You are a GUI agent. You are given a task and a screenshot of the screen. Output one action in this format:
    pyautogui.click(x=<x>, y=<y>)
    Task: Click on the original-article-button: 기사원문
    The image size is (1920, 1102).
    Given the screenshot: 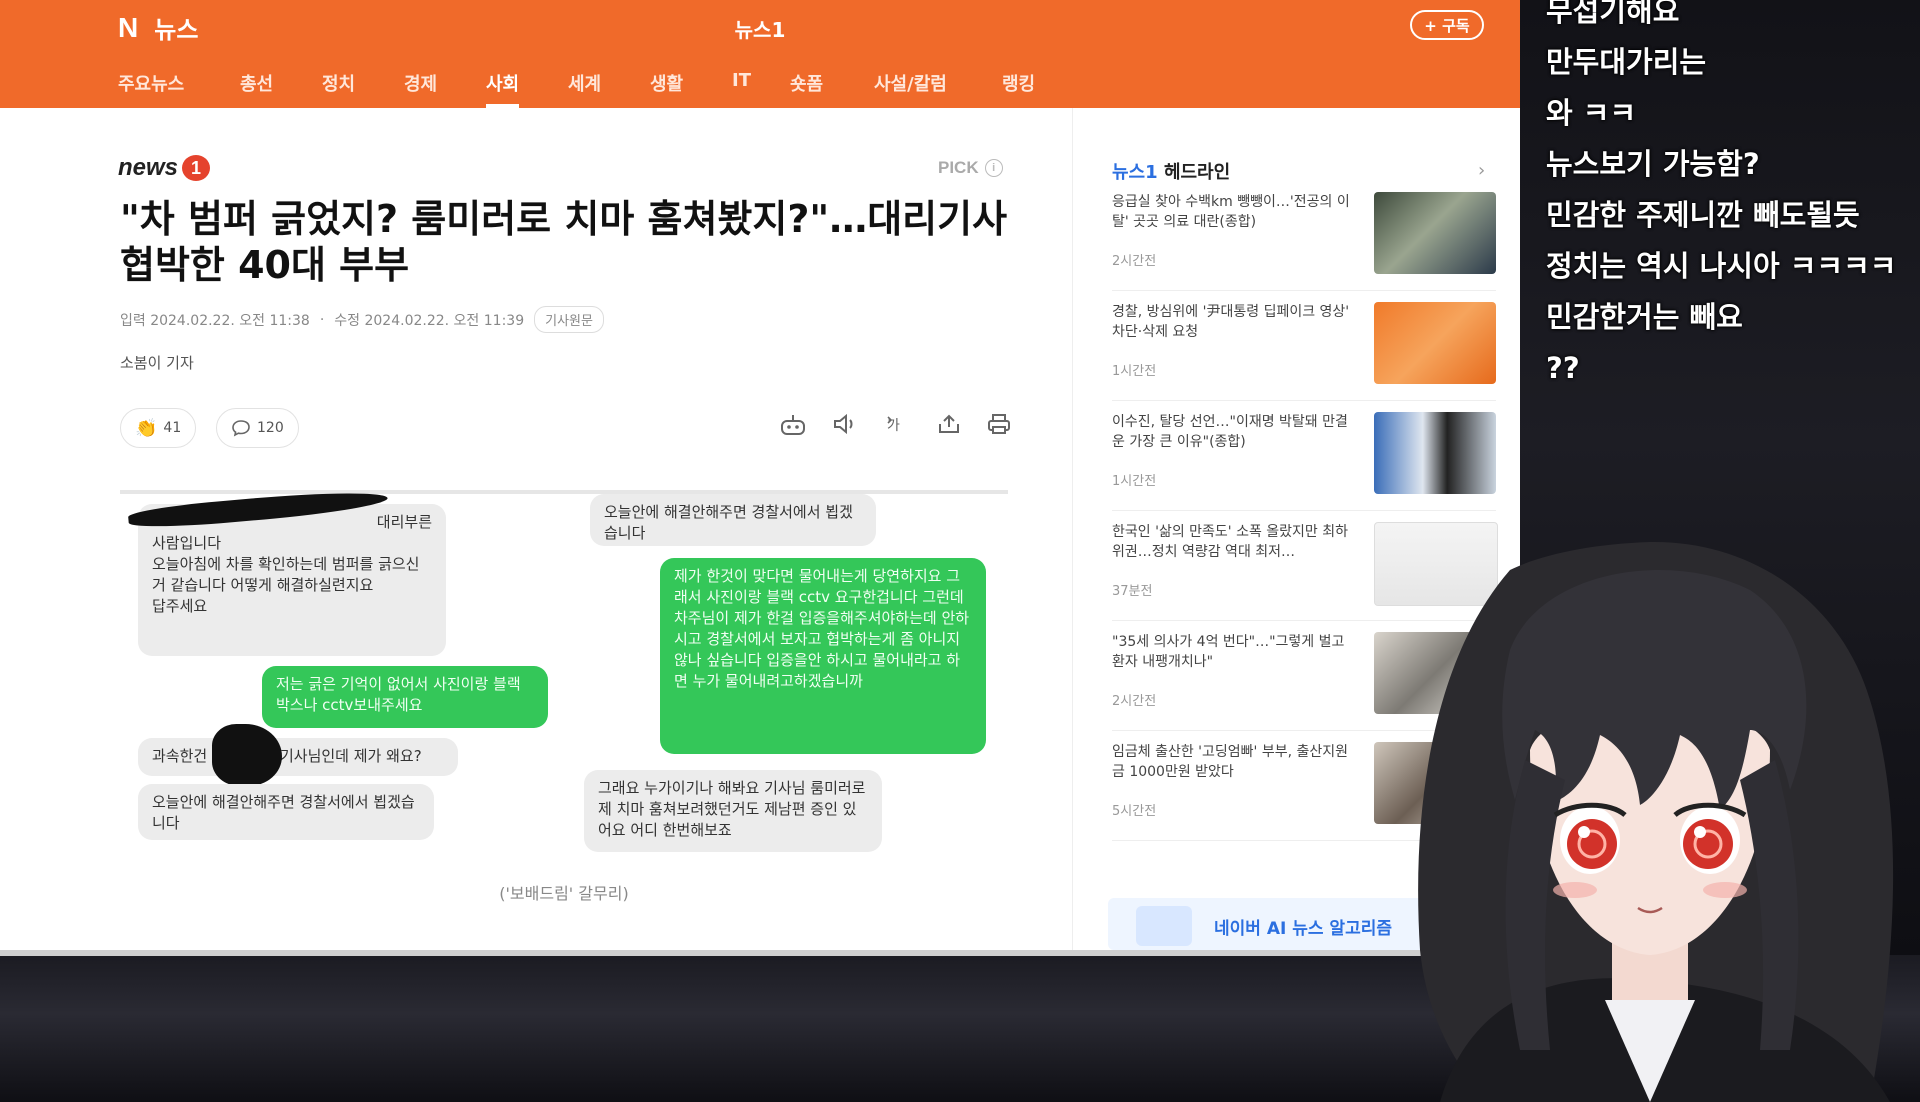 What is the action you would take?
    pyautogui.click(x=569, y=319)
    